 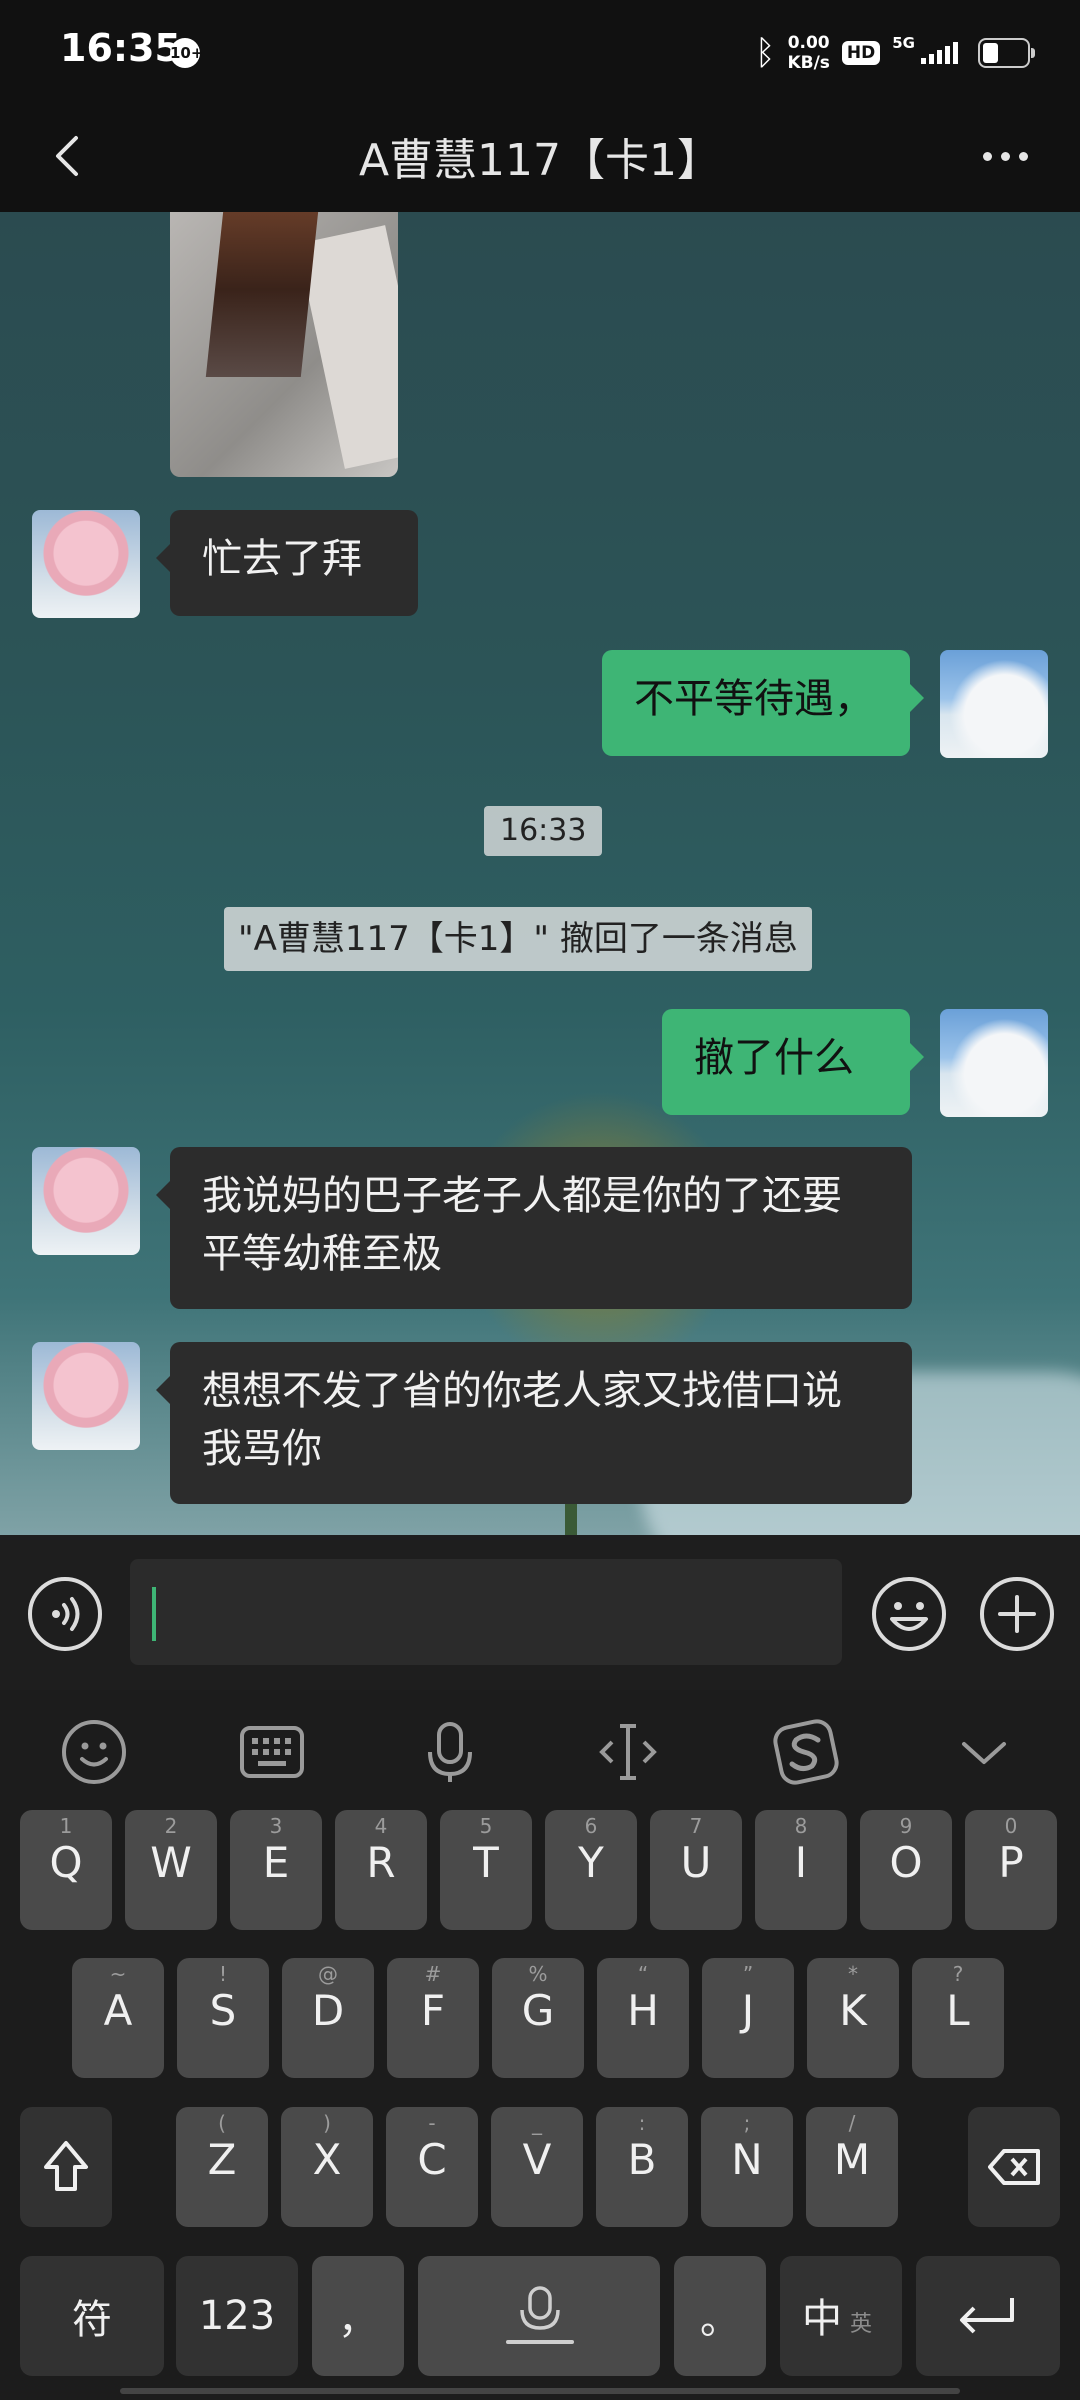 I want to click on home-indicator, so click(x=540, y=2391).